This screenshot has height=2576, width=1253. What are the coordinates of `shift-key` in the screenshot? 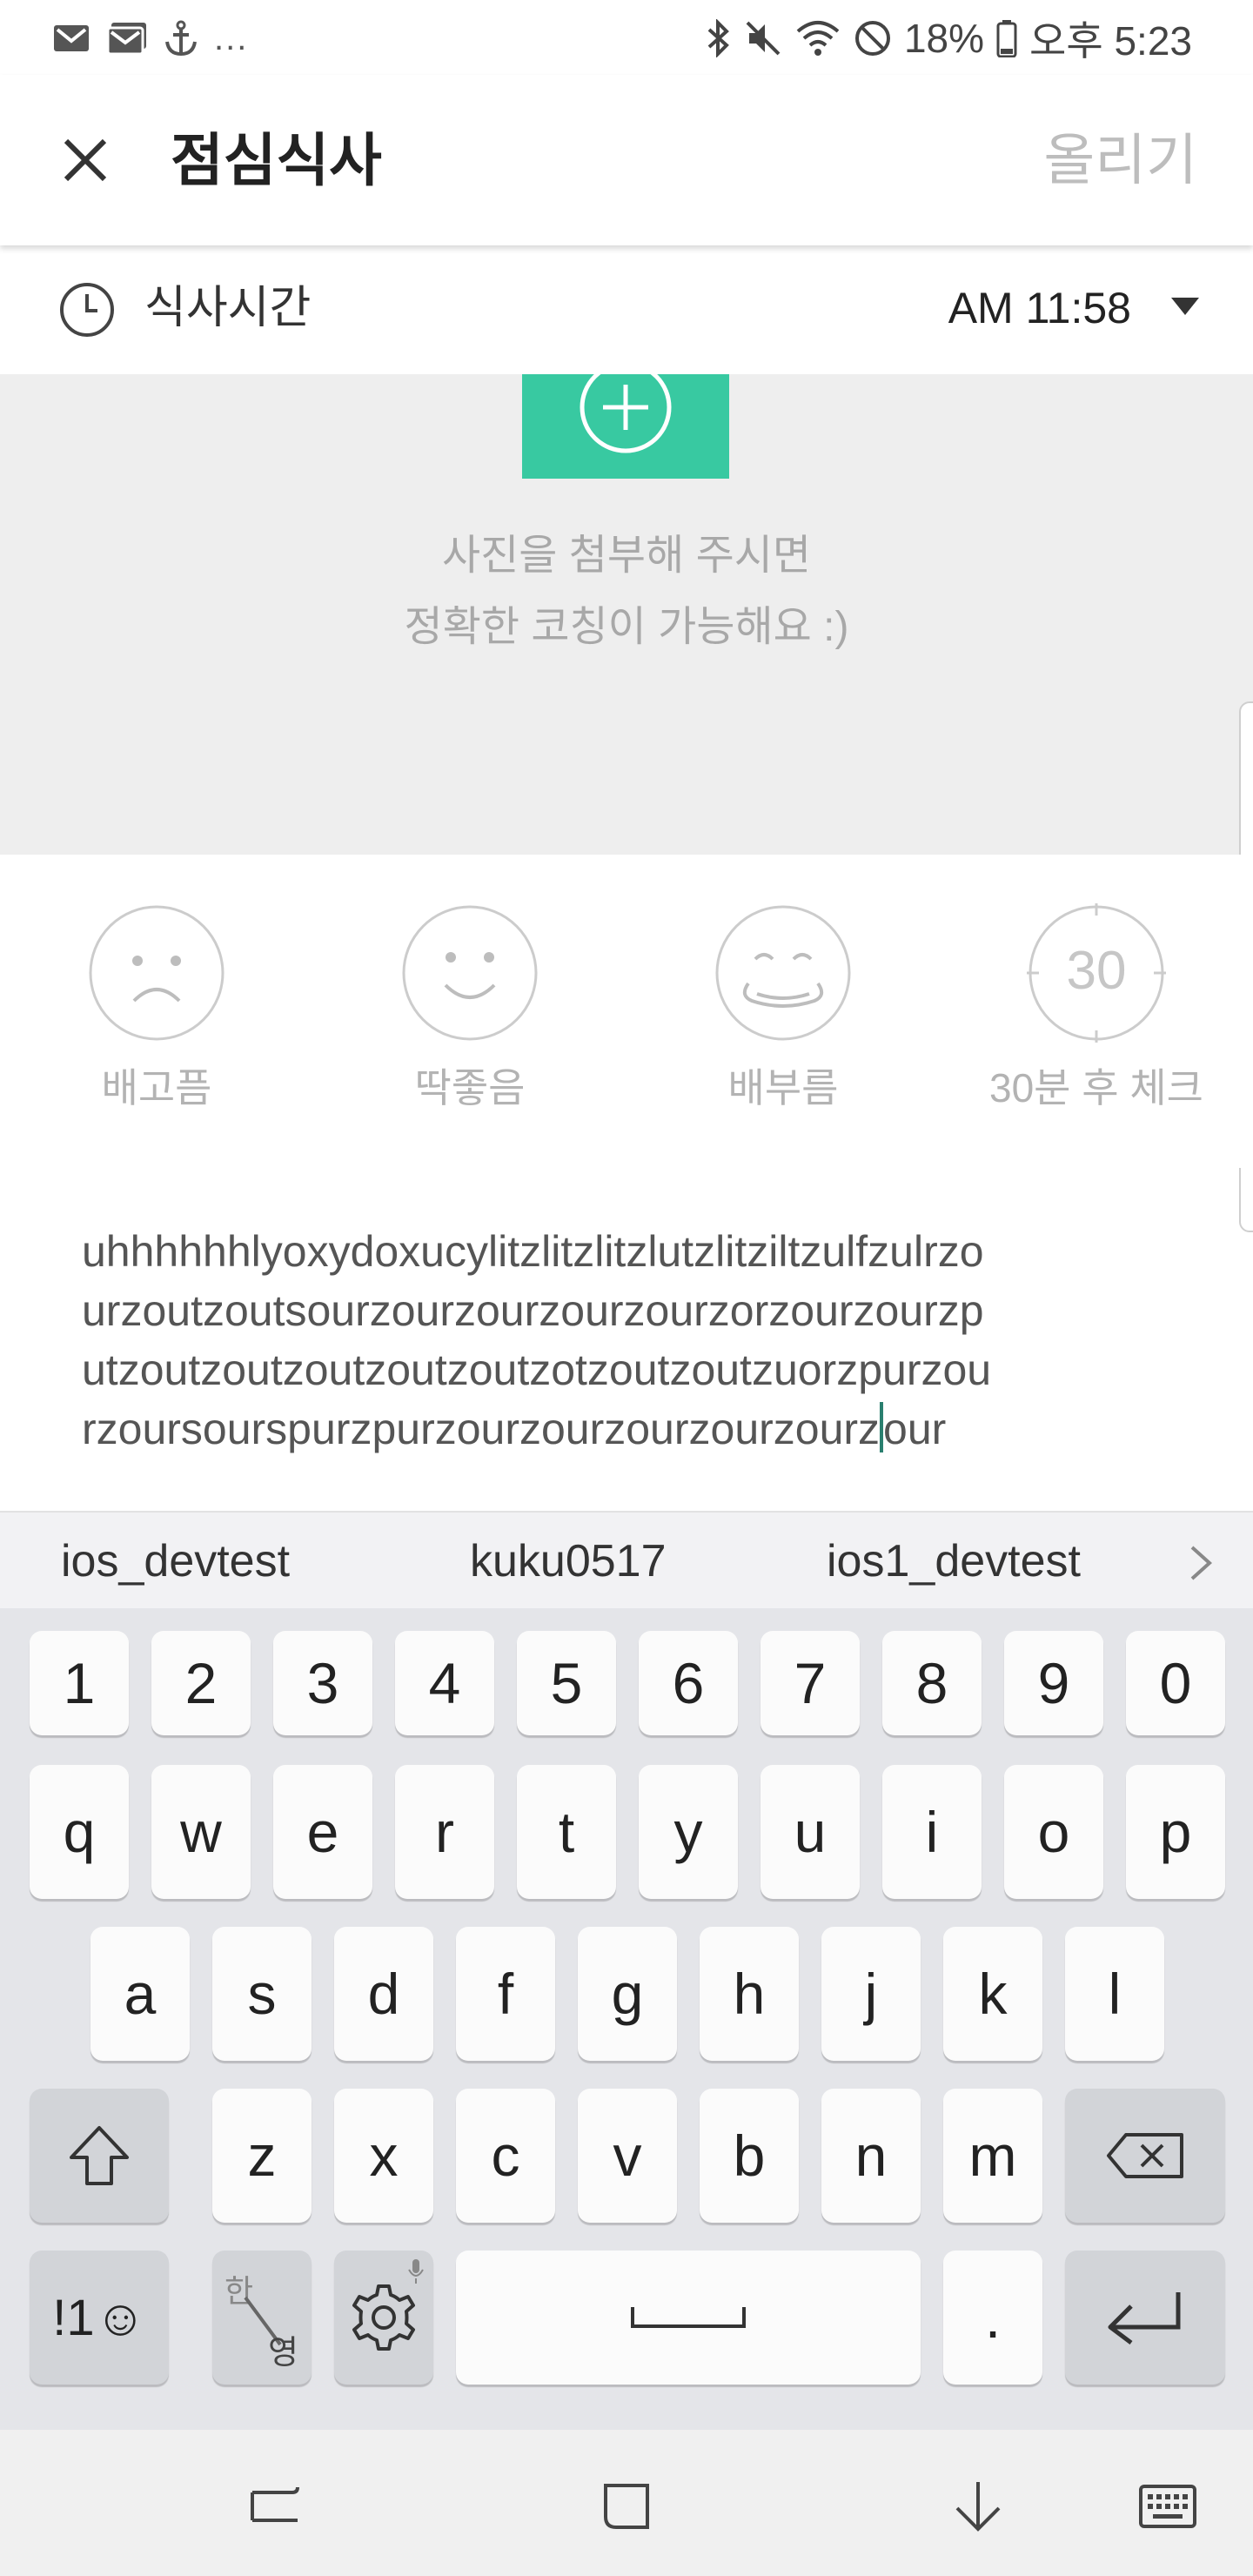 It's located at (99, 2156).